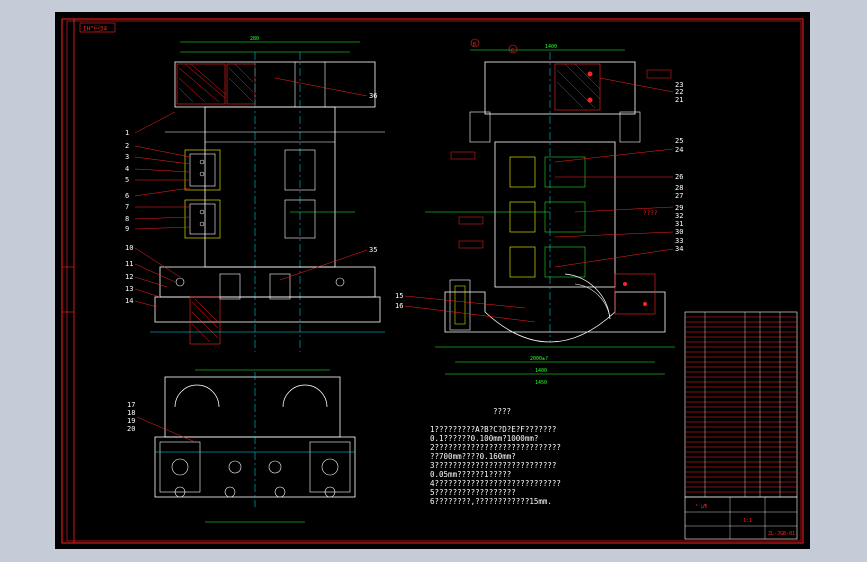 This screenshot has height=562, width=867. Describe the element at coordinates (473, 492) in the screenshot. I see `note-line: 5??????????????????` at that location.